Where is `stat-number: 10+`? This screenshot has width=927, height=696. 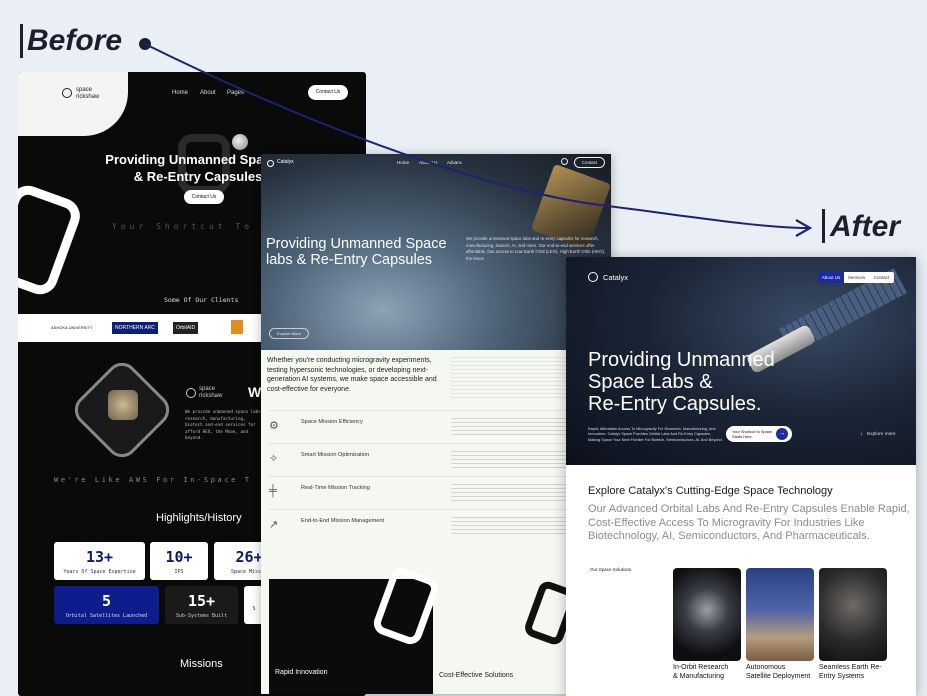
stat-number: 10+ is located at coordinates (179, 557).